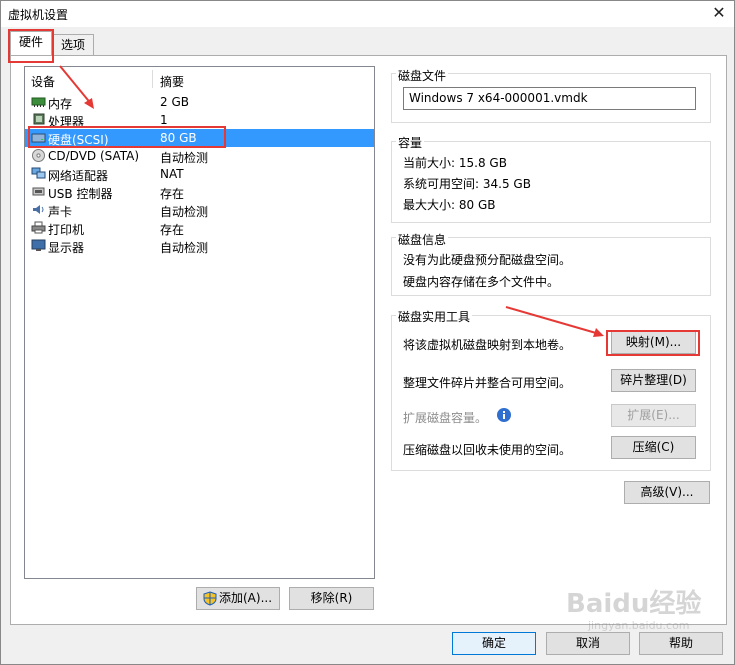 The width and height of the screenshot is (735, 665). Describe the element at coordinates (76, 85) in the screenshot. I see `arrow-to-hard-disk` at that location.